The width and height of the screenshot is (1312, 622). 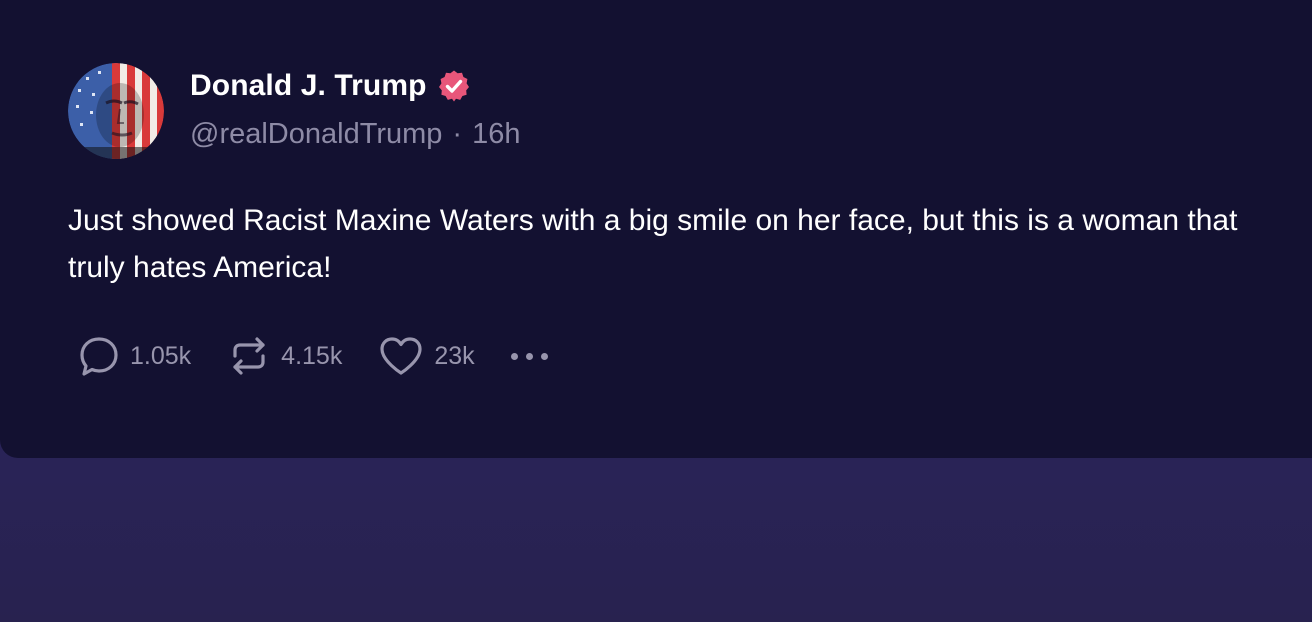 I want to click on more-options-icon, so click(x=514, y=356).